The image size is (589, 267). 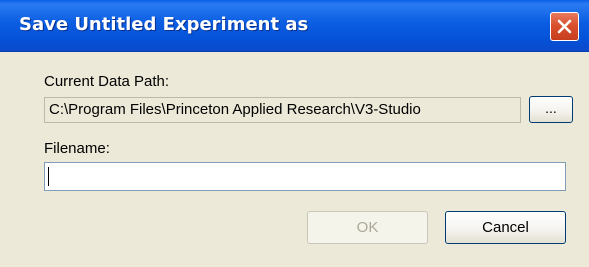 What do you see at coordinates (367, 227) in the screenshot?
I see `ok-button: OK` at bounding box center [367, 227].